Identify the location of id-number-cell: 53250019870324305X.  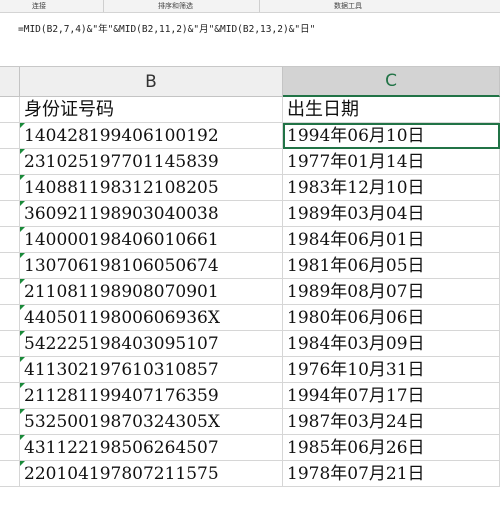
(151, 422).